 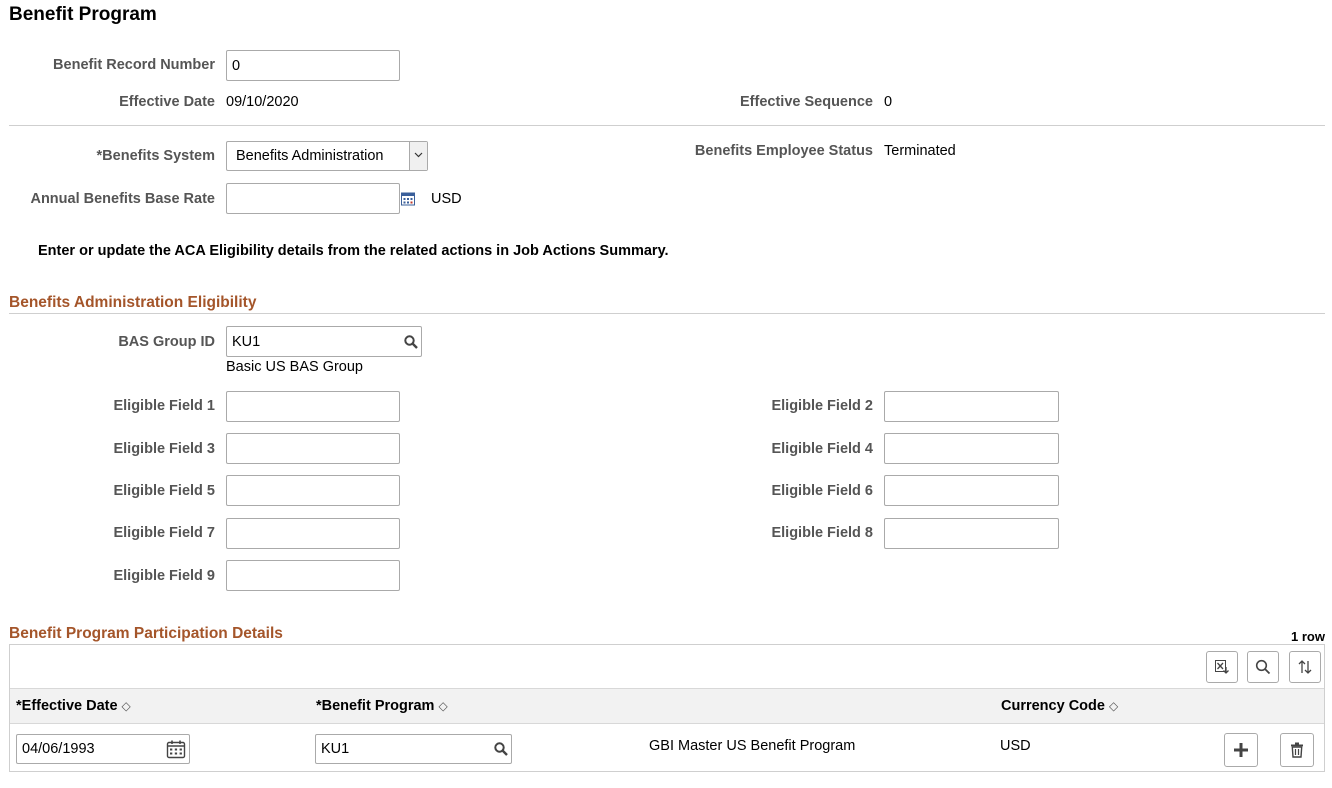 I want to click on effective-date-value: 09/10/2020, so click(x=262, y=102).